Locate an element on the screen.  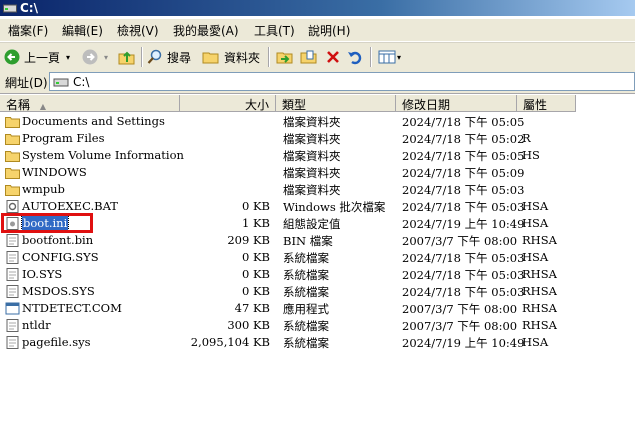
file-row: ntldr 300 KB 系統檔案 2007/3/7 下午 08:00 RHSA is located at coordinates (290, 325).